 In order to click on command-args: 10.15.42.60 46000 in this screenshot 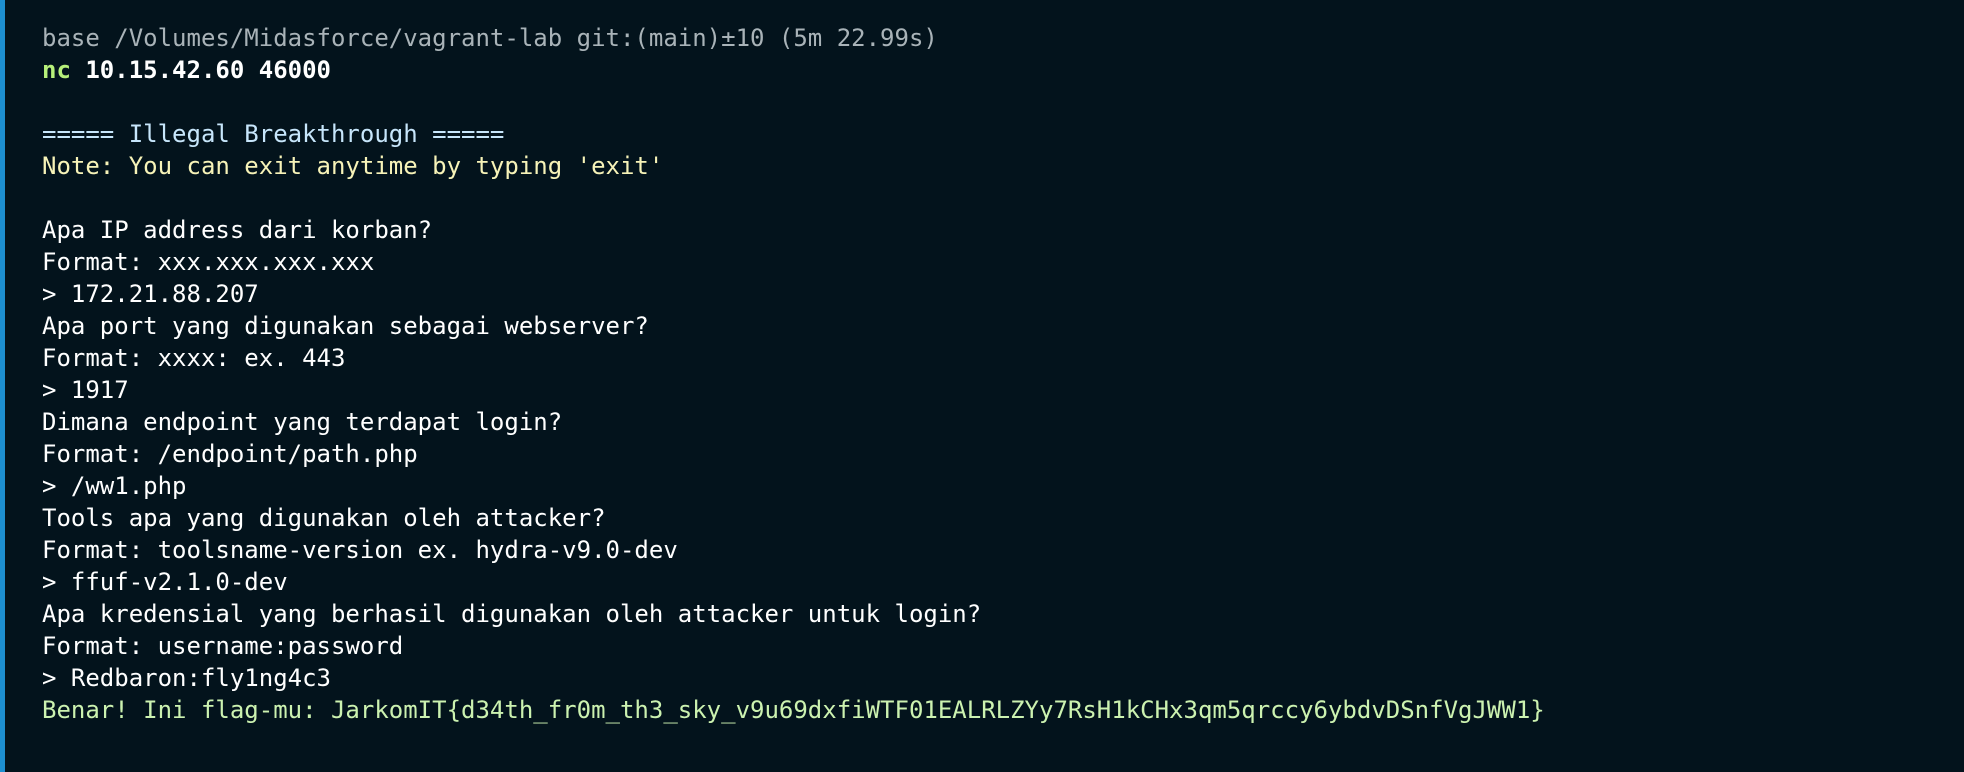, I will do `click(208, 70)`.